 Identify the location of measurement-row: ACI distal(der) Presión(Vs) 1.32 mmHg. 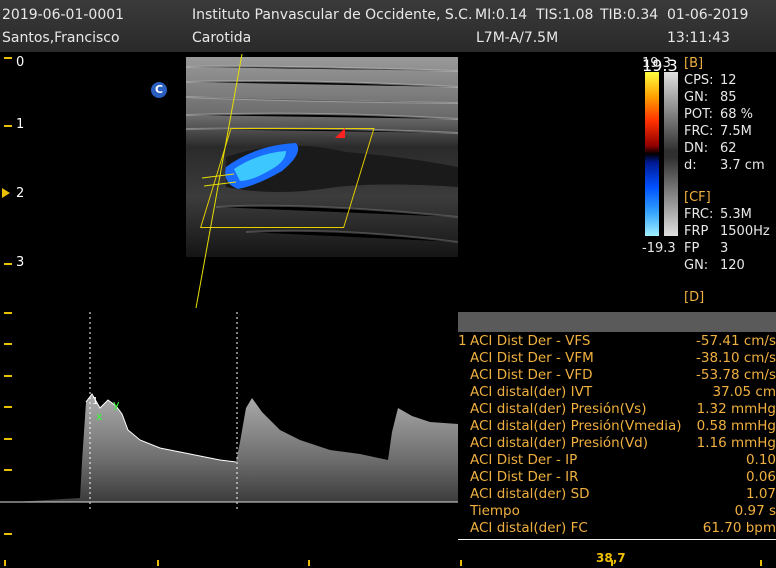
(623, 409).